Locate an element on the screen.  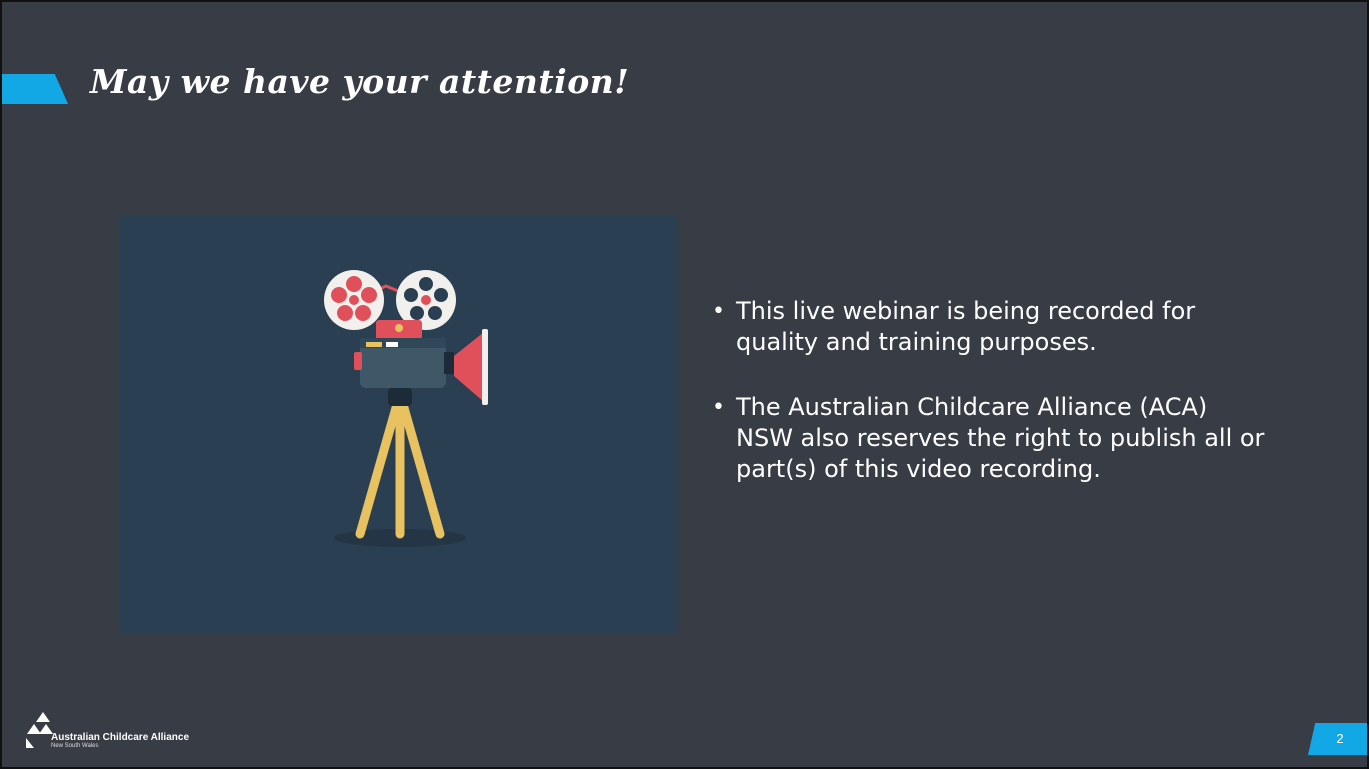
logo-subtitle: New South Wales is located at coordinates (75, 746).